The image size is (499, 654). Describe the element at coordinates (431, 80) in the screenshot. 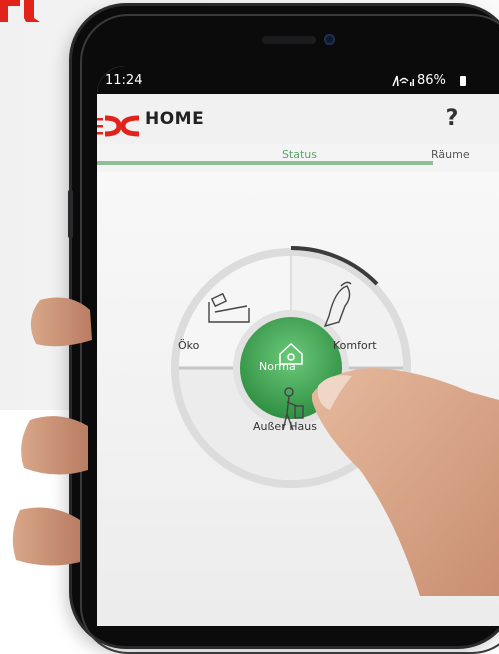

I see `battery-percent: 86%` at that location.